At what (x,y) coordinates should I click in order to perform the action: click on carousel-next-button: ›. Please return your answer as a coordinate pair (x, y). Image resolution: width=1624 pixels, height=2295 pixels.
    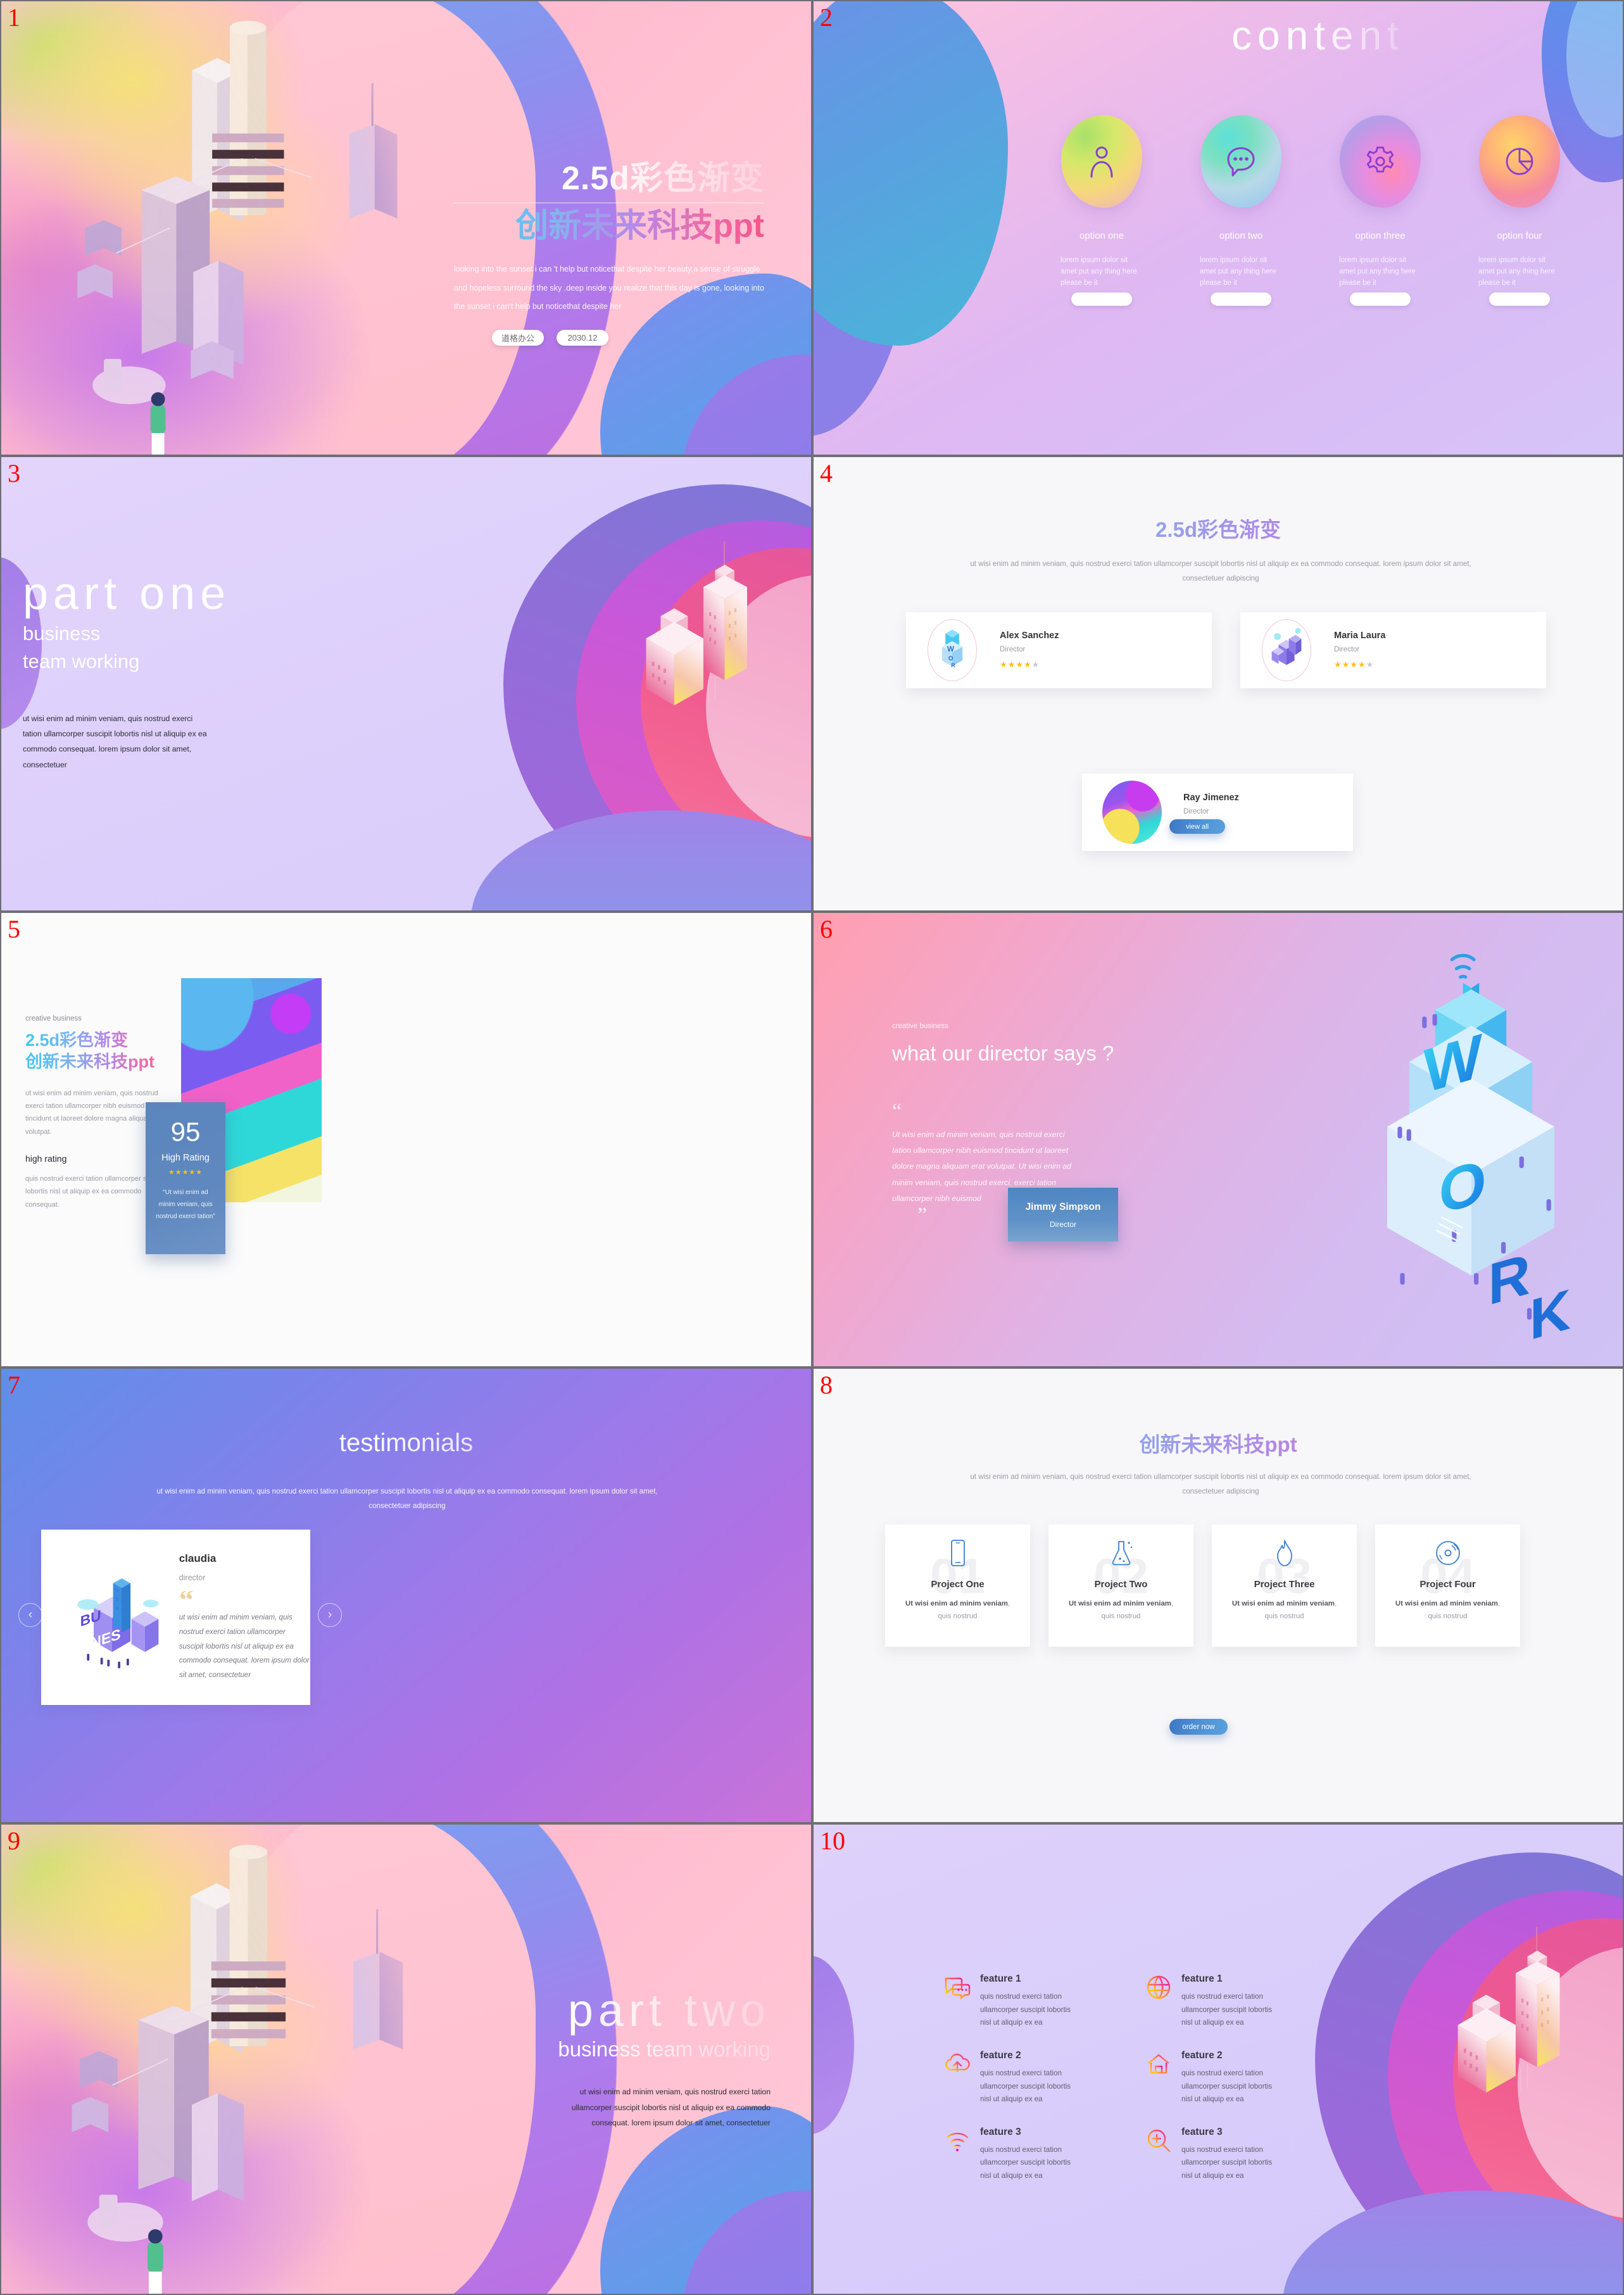
    Looking at the image, I should click on (330, 1615).